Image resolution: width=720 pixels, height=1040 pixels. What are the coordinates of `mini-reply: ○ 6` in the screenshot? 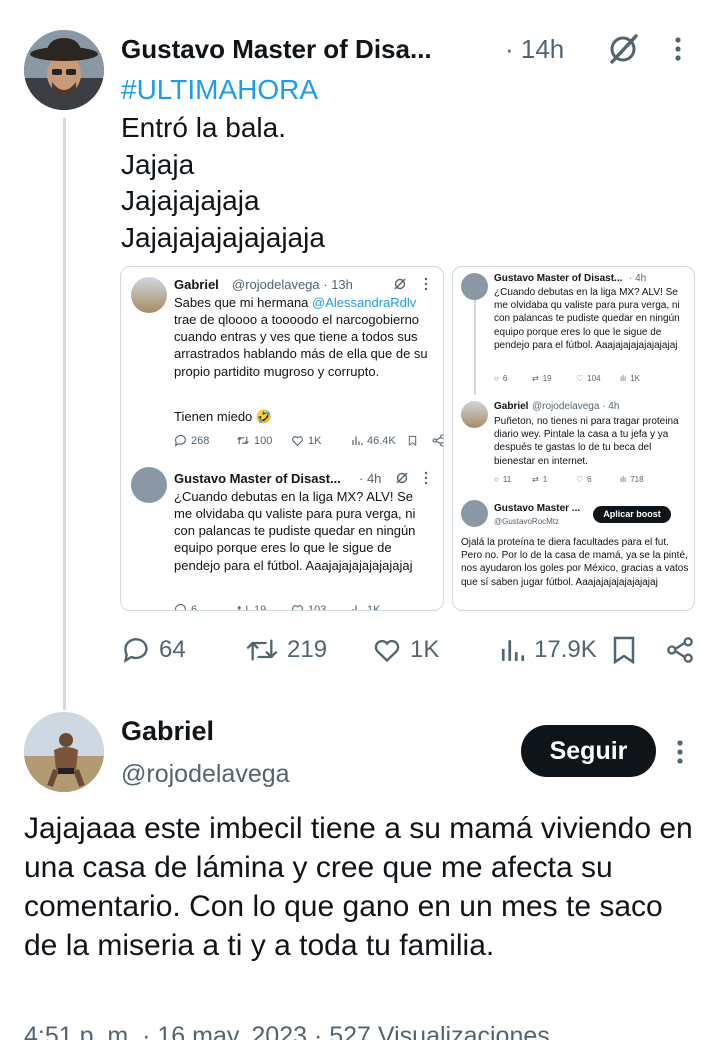 It's located at (501, 378).